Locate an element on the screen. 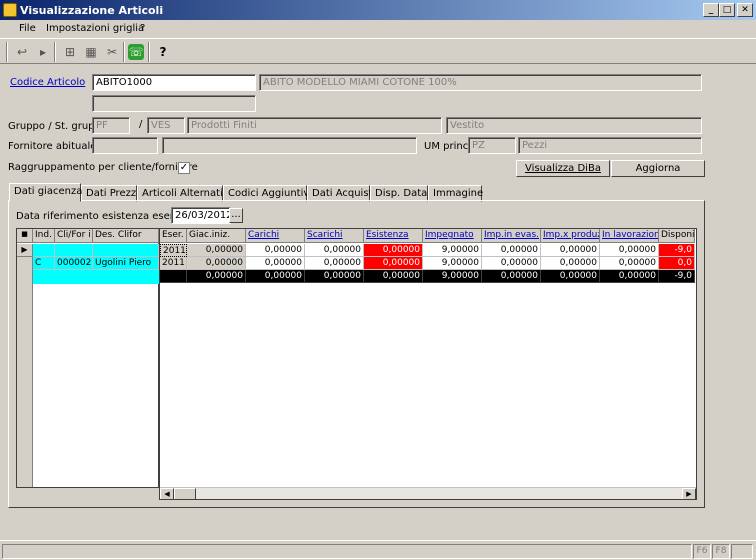 Image resolution: width=756 pixels, height=560 pixels. table-row-clifor: 000002 is located at coordinates (74, 263).